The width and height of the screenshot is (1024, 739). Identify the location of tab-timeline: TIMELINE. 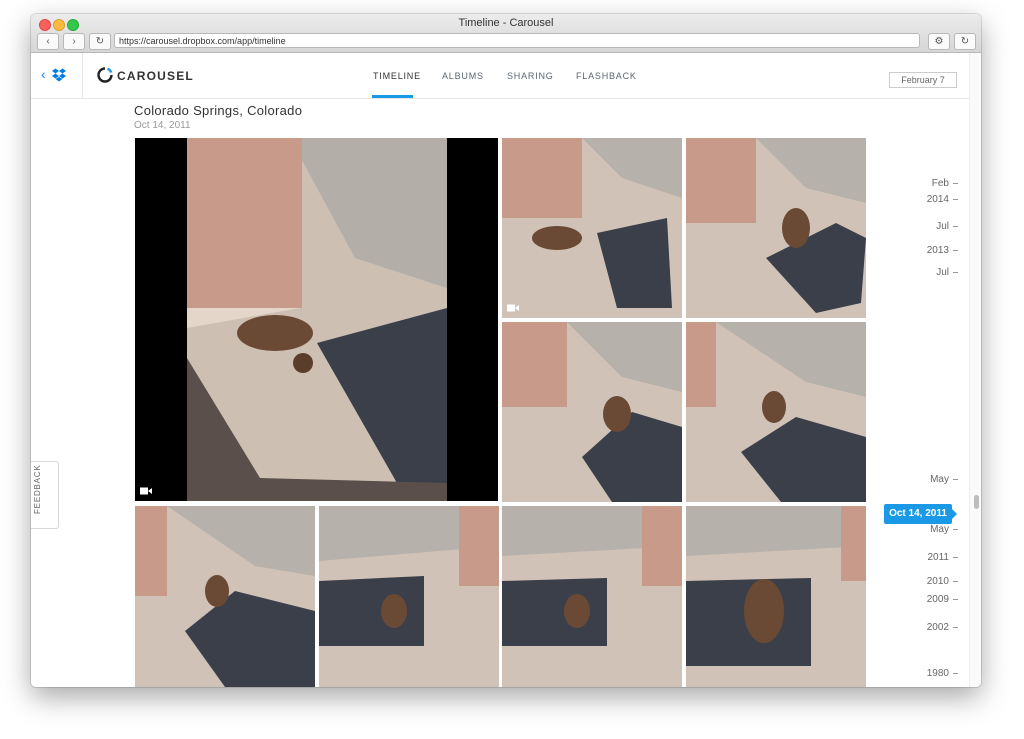
(397, 76).